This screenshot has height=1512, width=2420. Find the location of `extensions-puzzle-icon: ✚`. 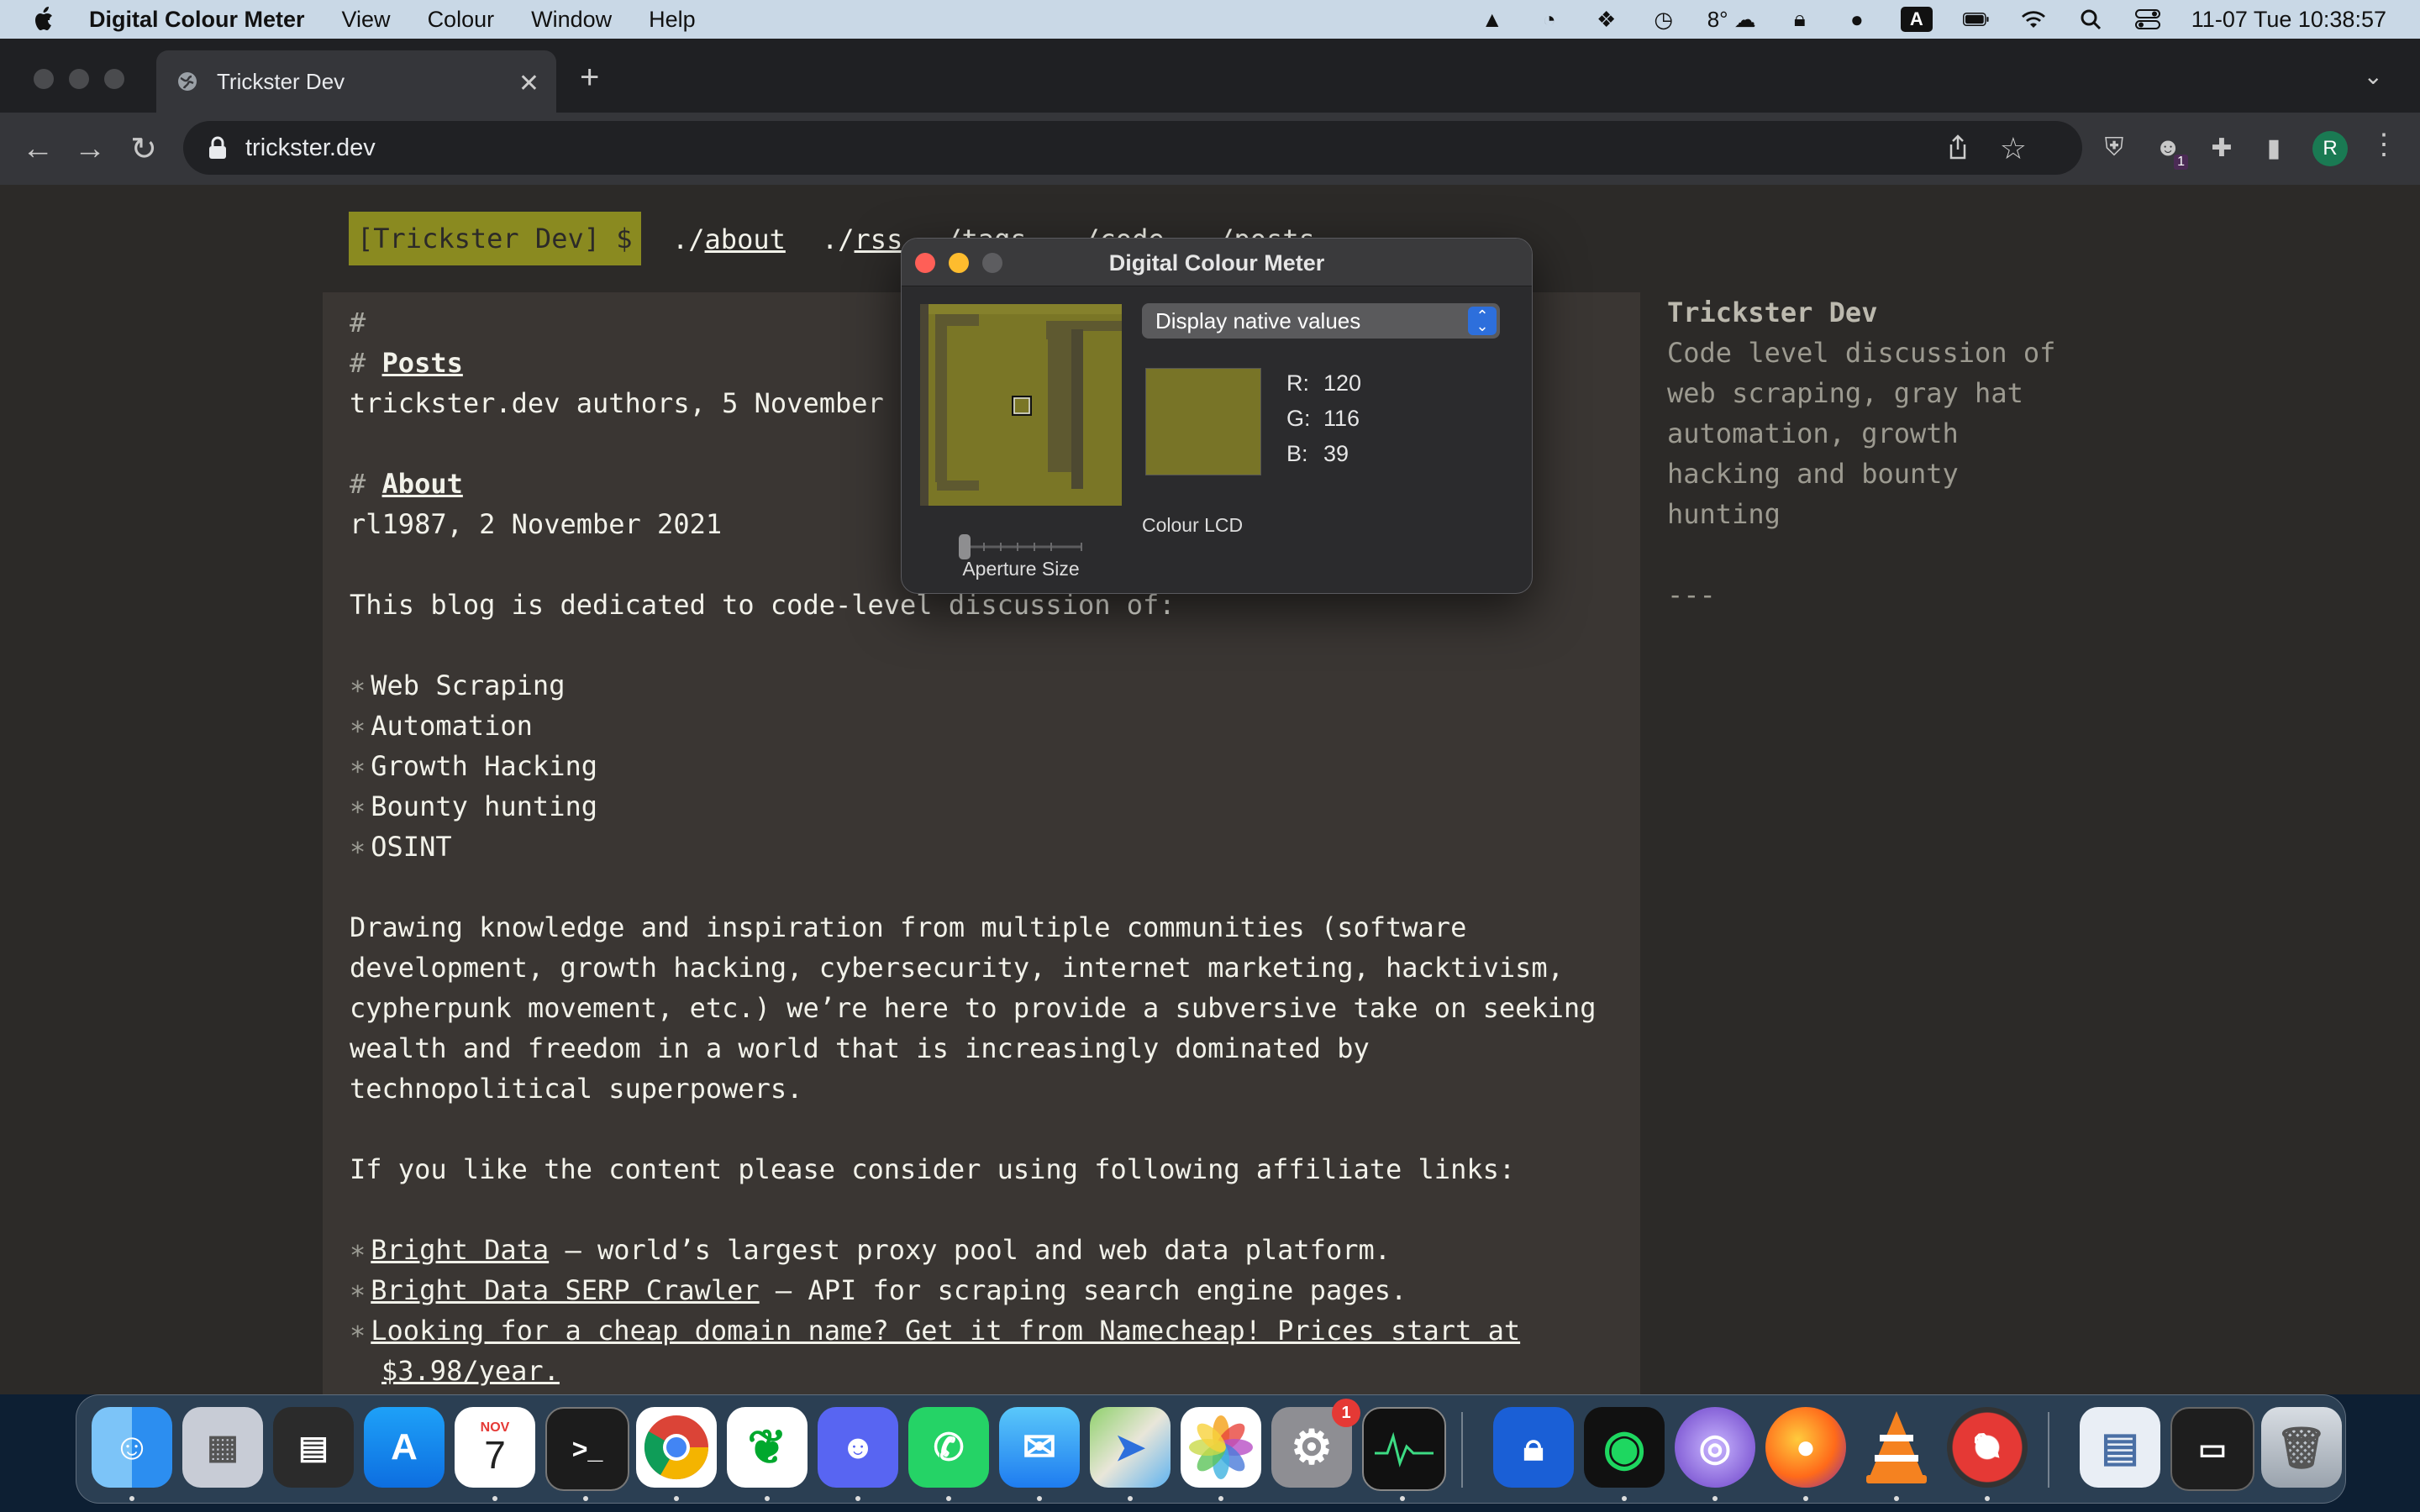

extensions-puzzle-icon: ✚ is located at coordinates (2221, 148).